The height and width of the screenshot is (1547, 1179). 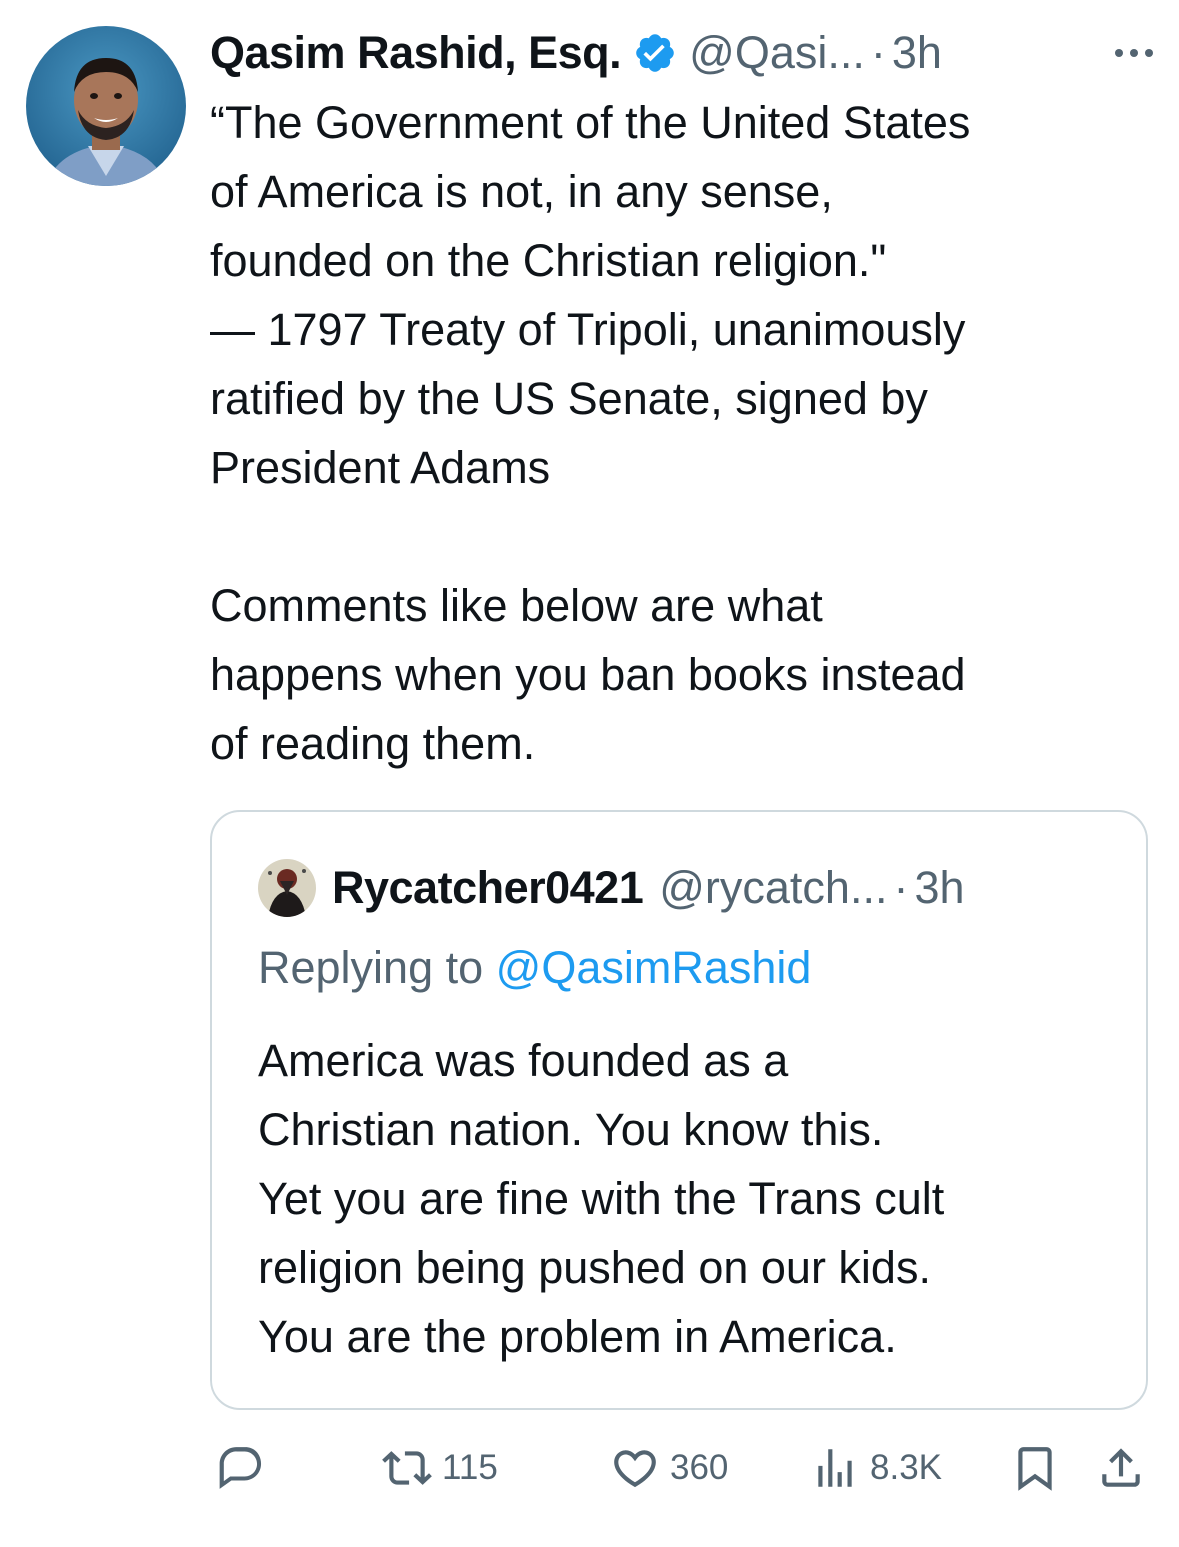 I want to click on quoted-author-display-name: Rycatcher0421, so click(x=488, y=888).